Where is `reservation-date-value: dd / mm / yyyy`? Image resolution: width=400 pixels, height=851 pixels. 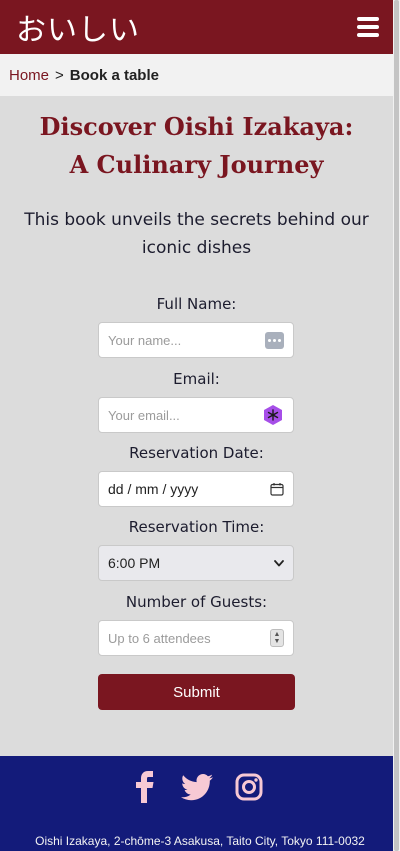
reservation-date-value: dd / mm / yyyy is located at coordinates (153, 489).